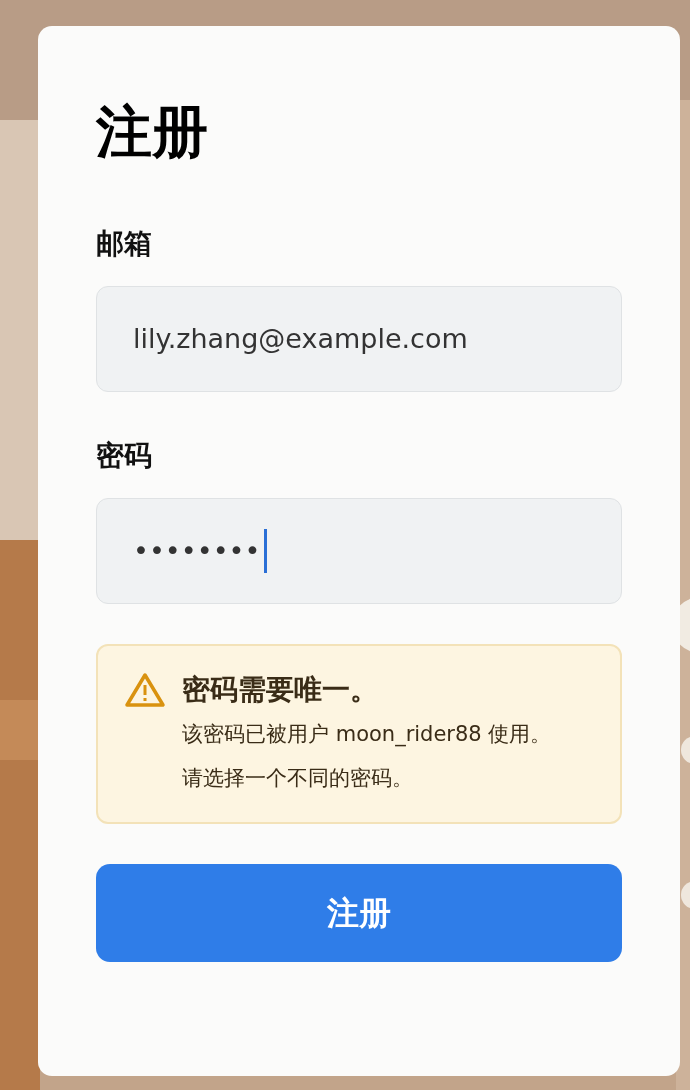  Describe the element at coordinates (359, 551) in the screenshot. I see `input-field: ••••••••` at that location.